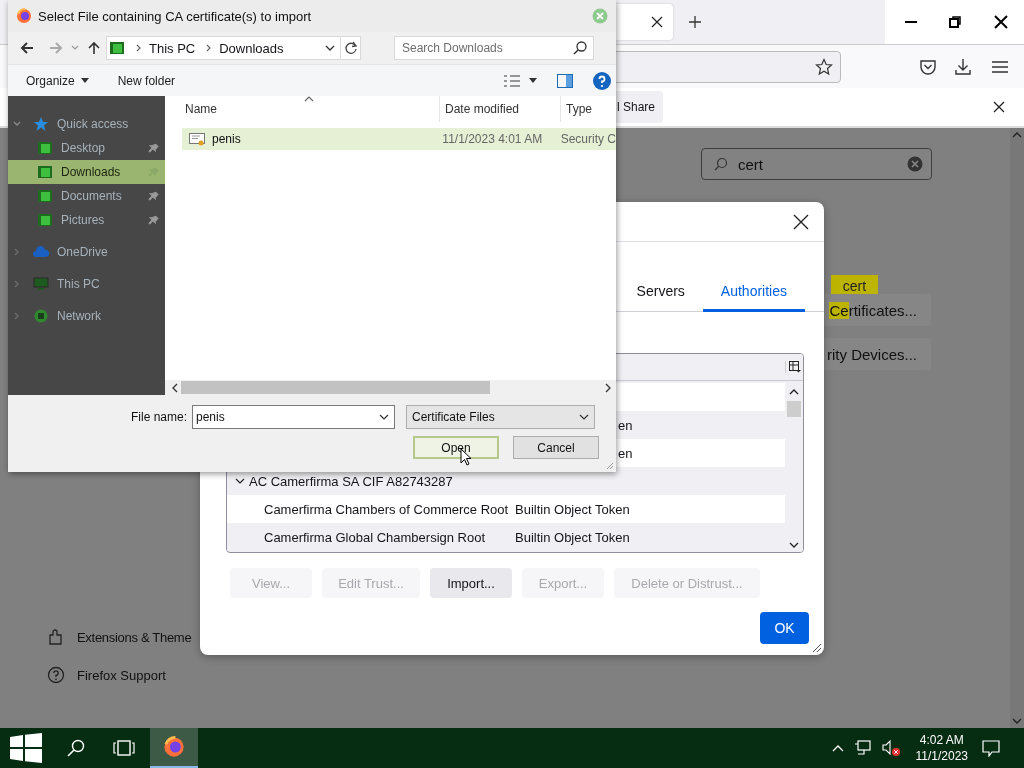 The height and width of the screenshot is (768, 1024). I want to click on preview-pane-icon, so click(565, 80).